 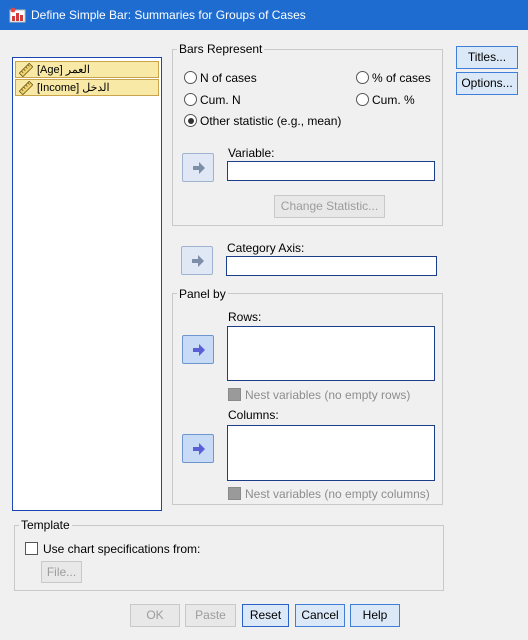 I want to click on use-chart-spec-checkbox, so click(x=31, y=548).